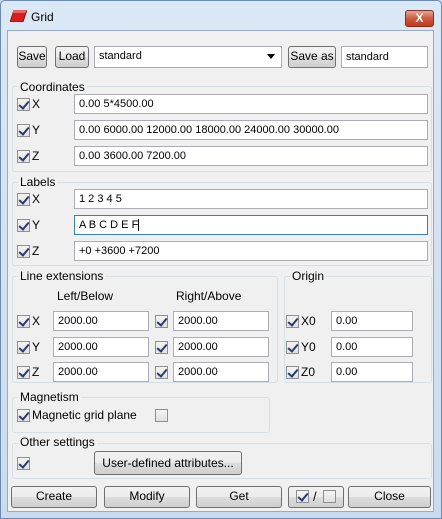 This screenshot has width=442, height=519. Describe the element at coordinates (209, 296) in the screenshot. I see `right-above-header: Right/Above` at that location.